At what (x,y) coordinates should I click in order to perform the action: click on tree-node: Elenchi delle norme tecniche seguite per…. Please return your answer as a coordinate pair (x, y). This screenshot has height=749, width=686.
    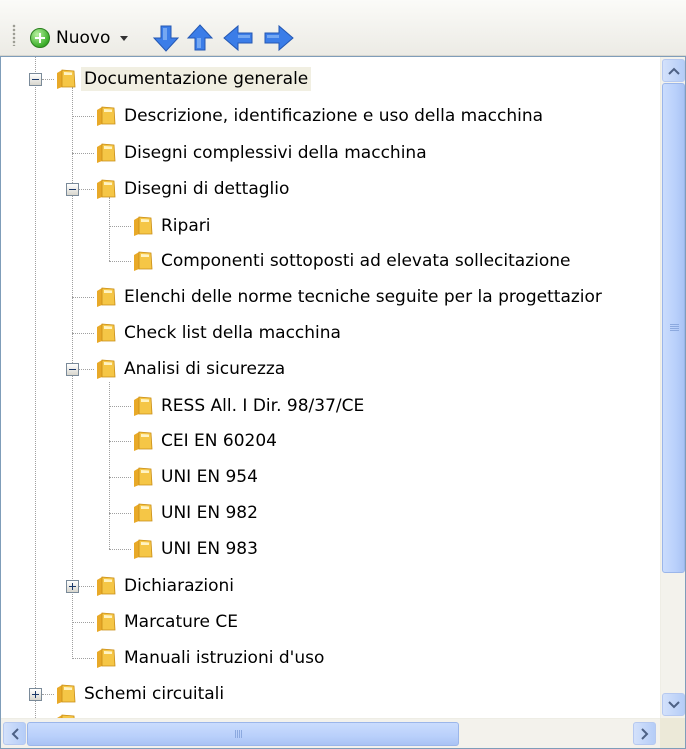
    Looking at the image, I should click on (349, 297).